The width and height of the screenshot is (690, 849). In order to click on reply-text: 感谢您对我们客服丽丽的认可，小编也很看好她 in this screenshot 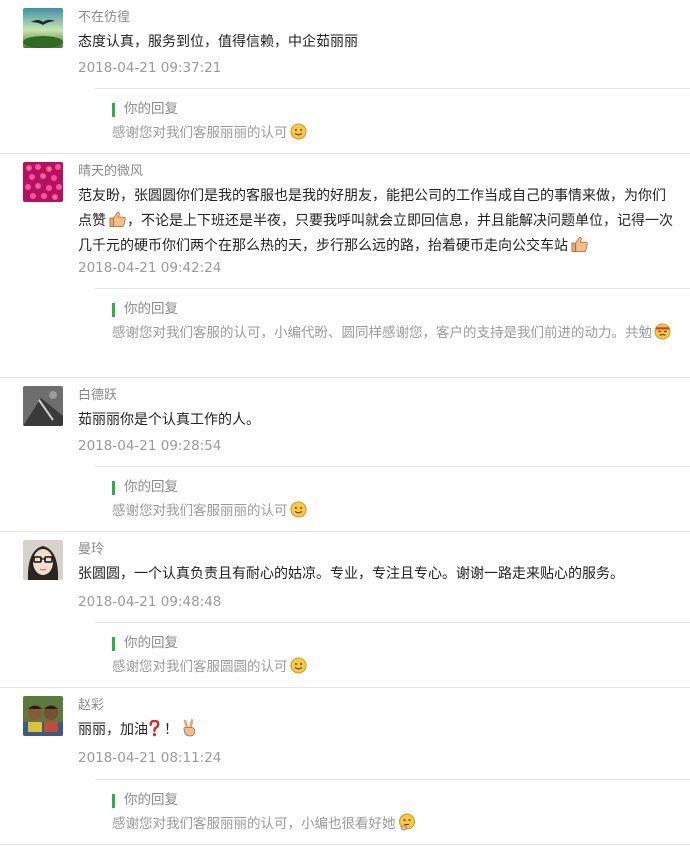, I will do `click(392, 824)`.